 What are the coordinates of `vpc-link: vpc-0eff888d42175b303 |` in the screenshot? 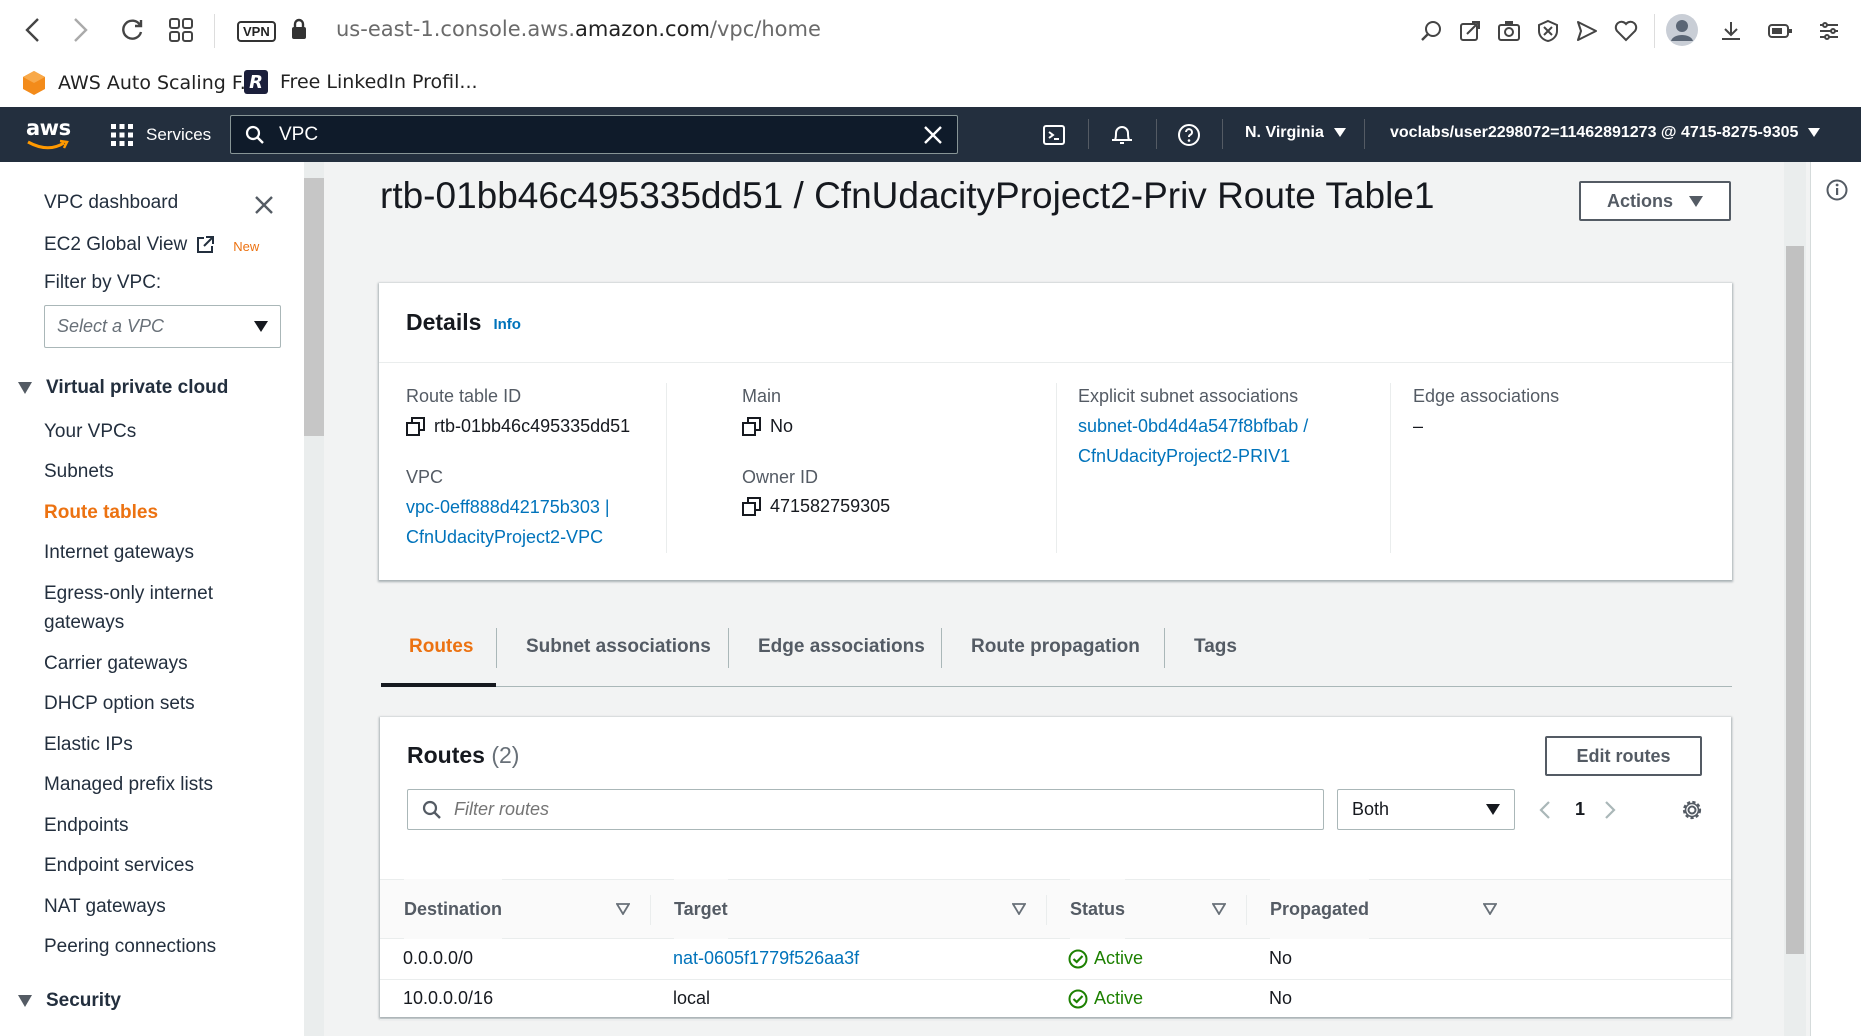 It's located at (508, 507).